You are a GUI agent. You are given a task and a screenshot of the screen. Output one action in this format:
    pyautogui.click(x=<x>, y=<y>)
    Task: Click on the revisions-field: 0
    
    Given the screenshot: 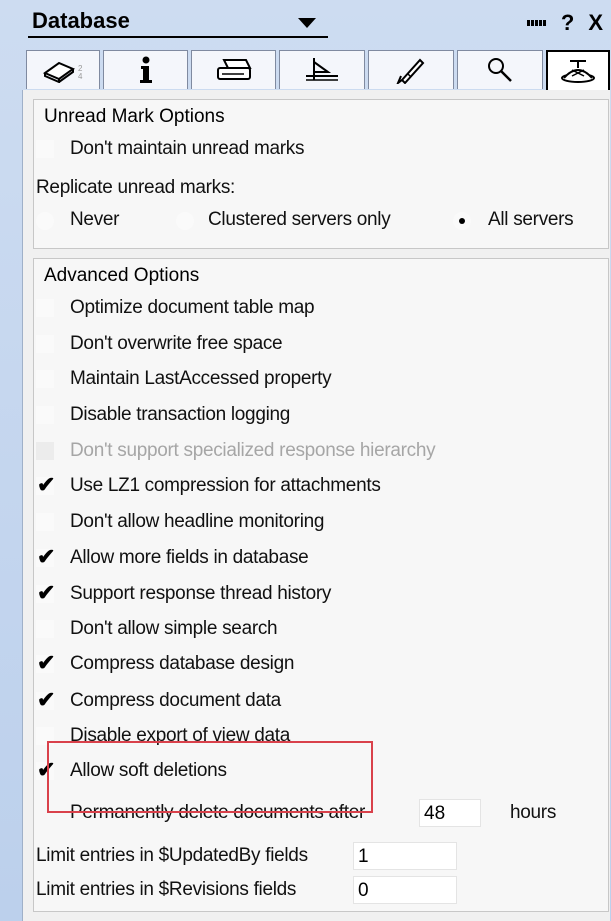 What is the action you would take?
    pyautogui.click(x=405, y=890)
    